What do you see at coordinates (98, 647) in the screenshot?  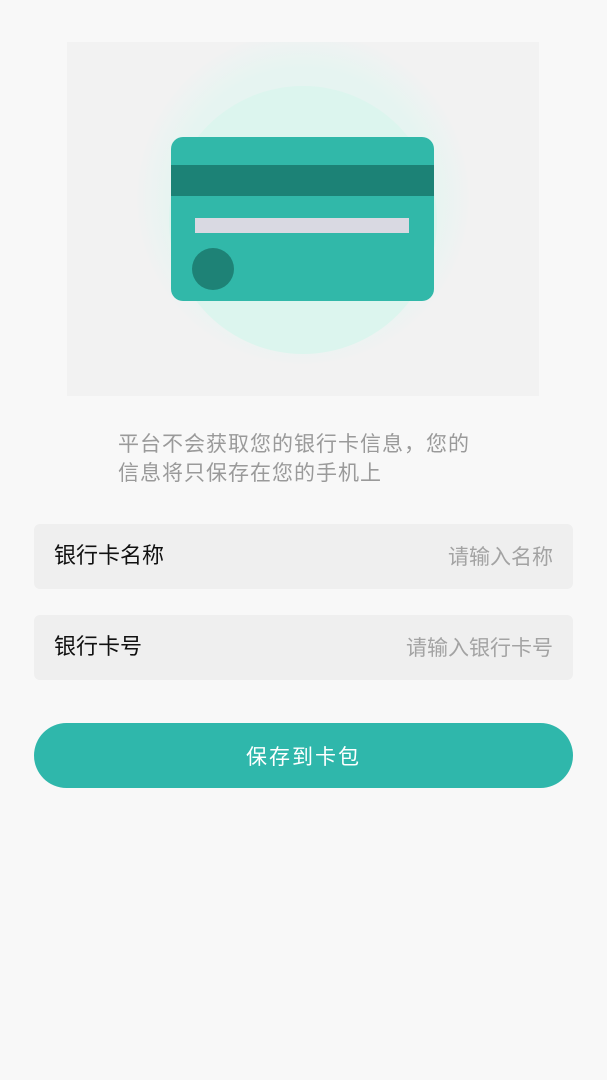 I see `card-number-label: 银行卡号` at bounding box center [98, 647].